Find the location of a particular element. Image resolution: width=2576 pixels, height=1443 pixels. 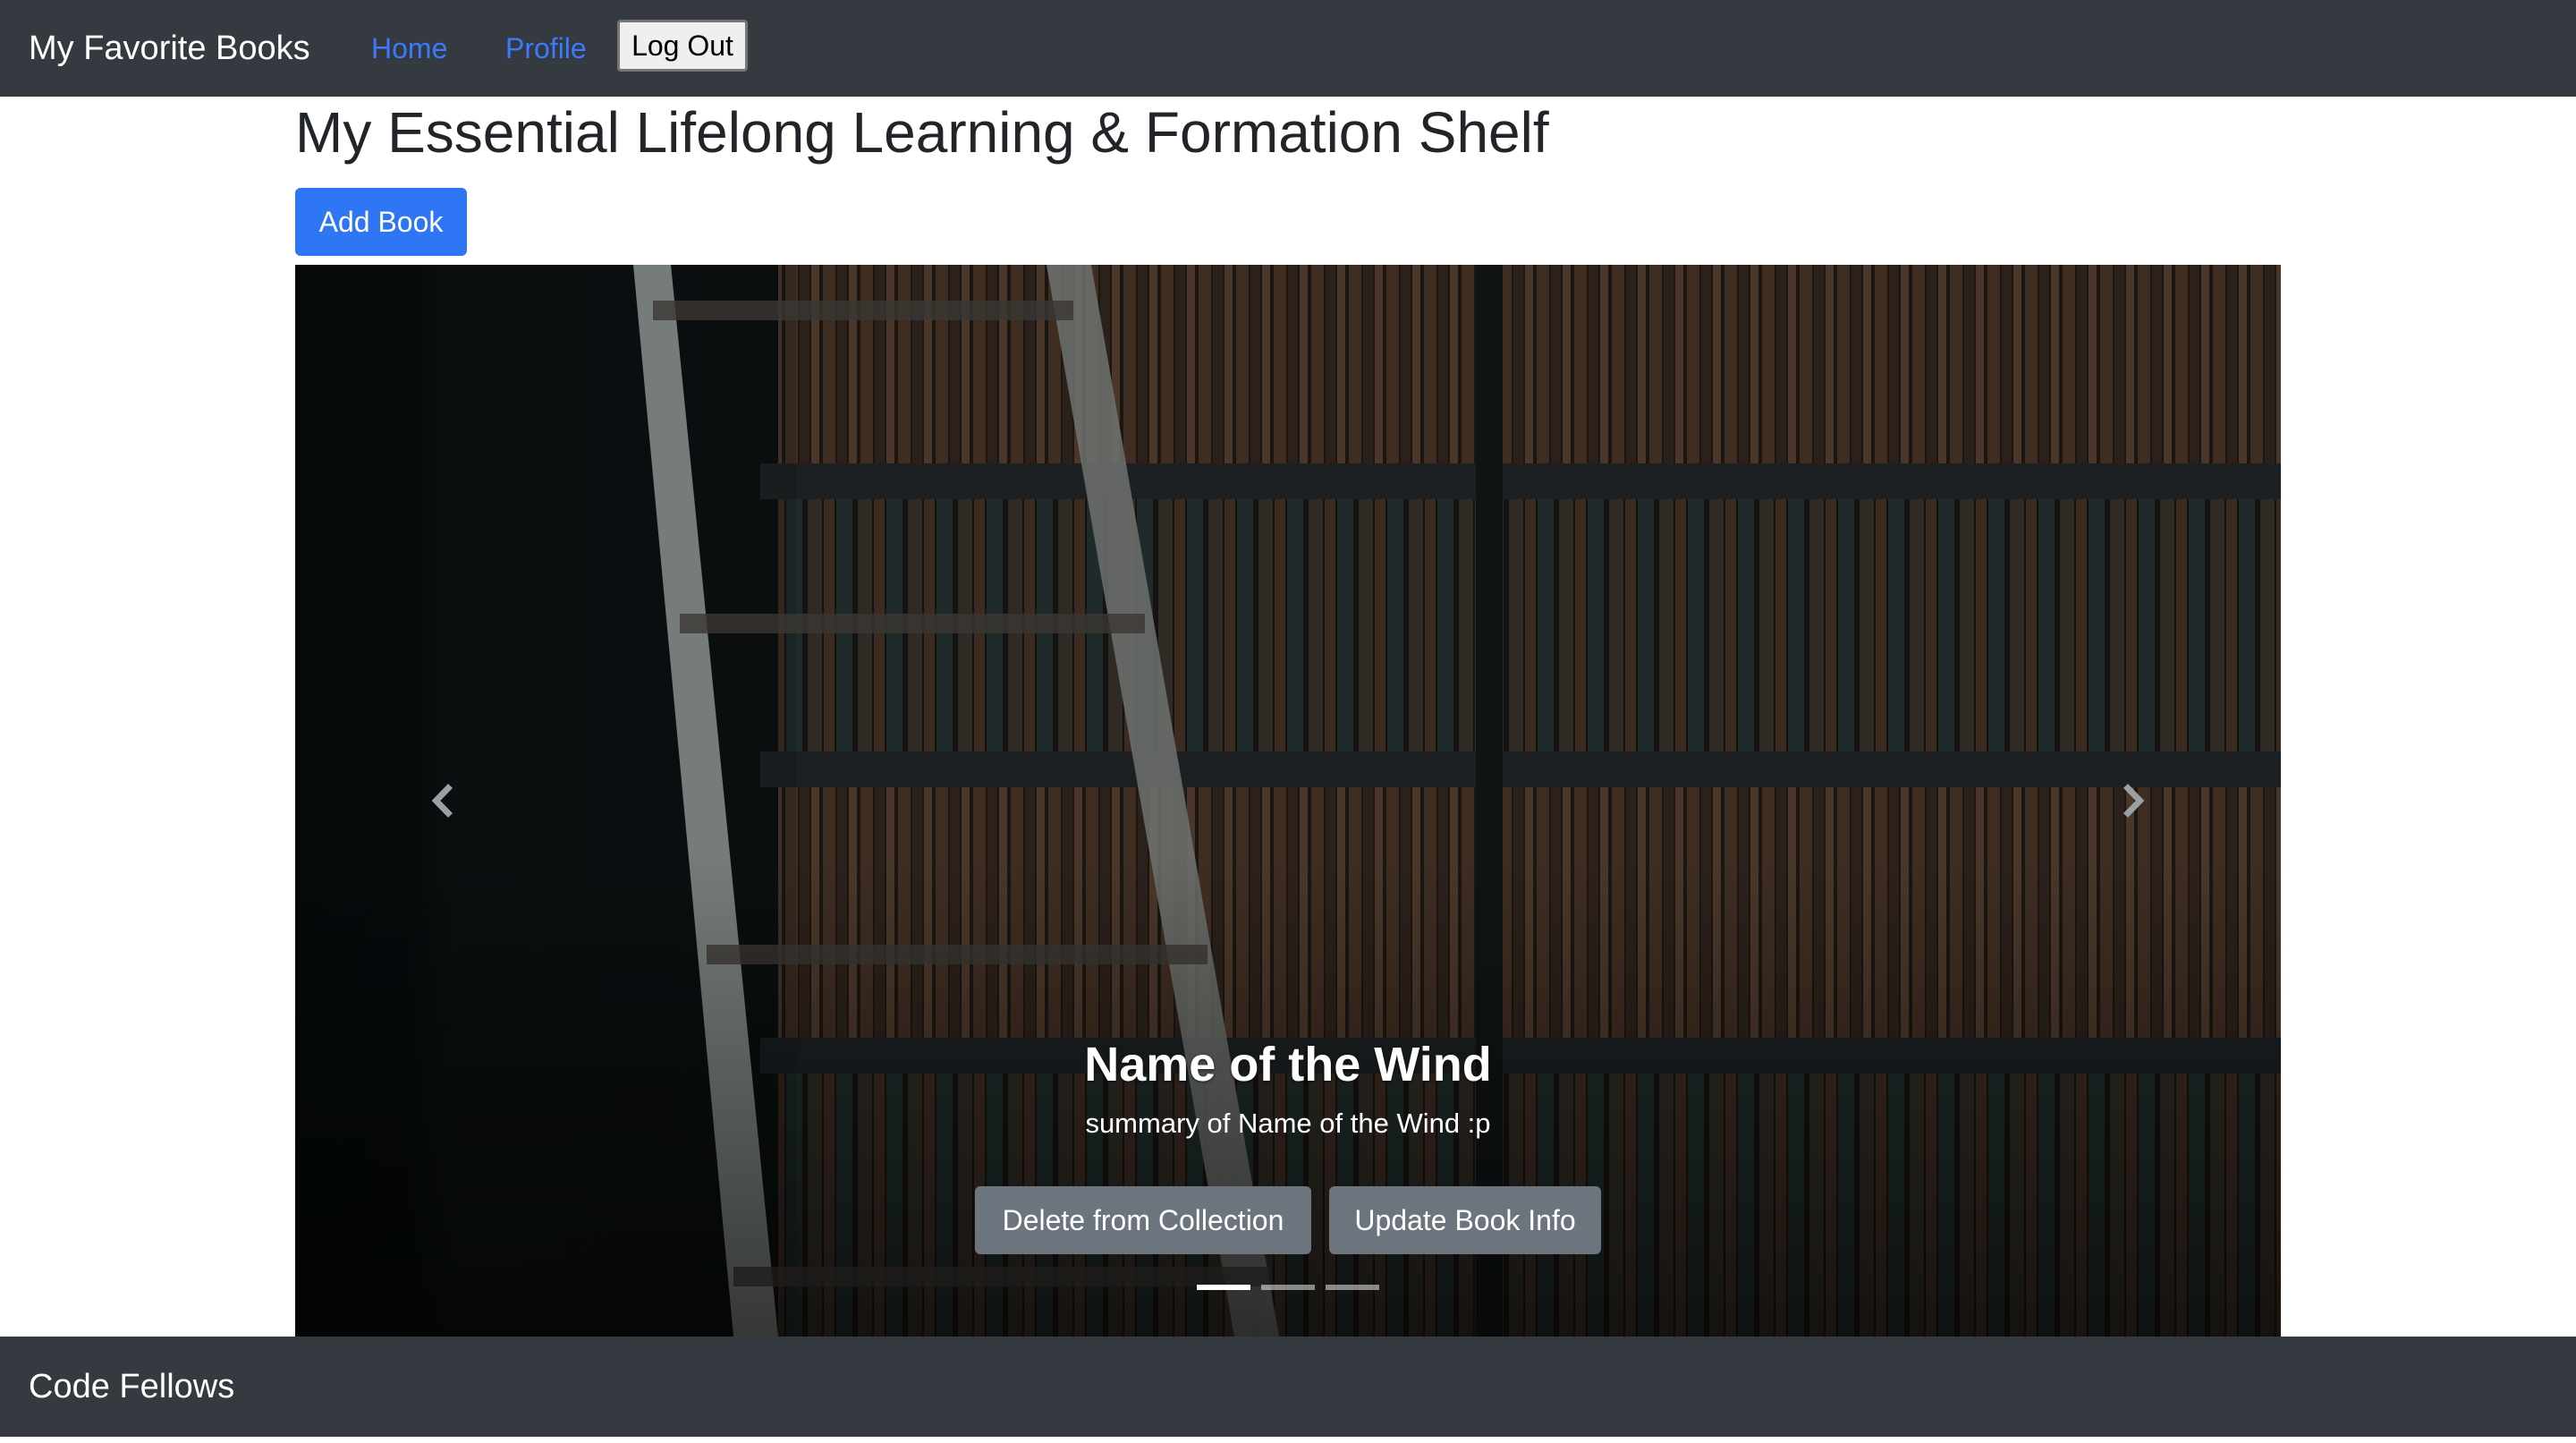

logout-button: Log Out is located at coordinates (682, 46).